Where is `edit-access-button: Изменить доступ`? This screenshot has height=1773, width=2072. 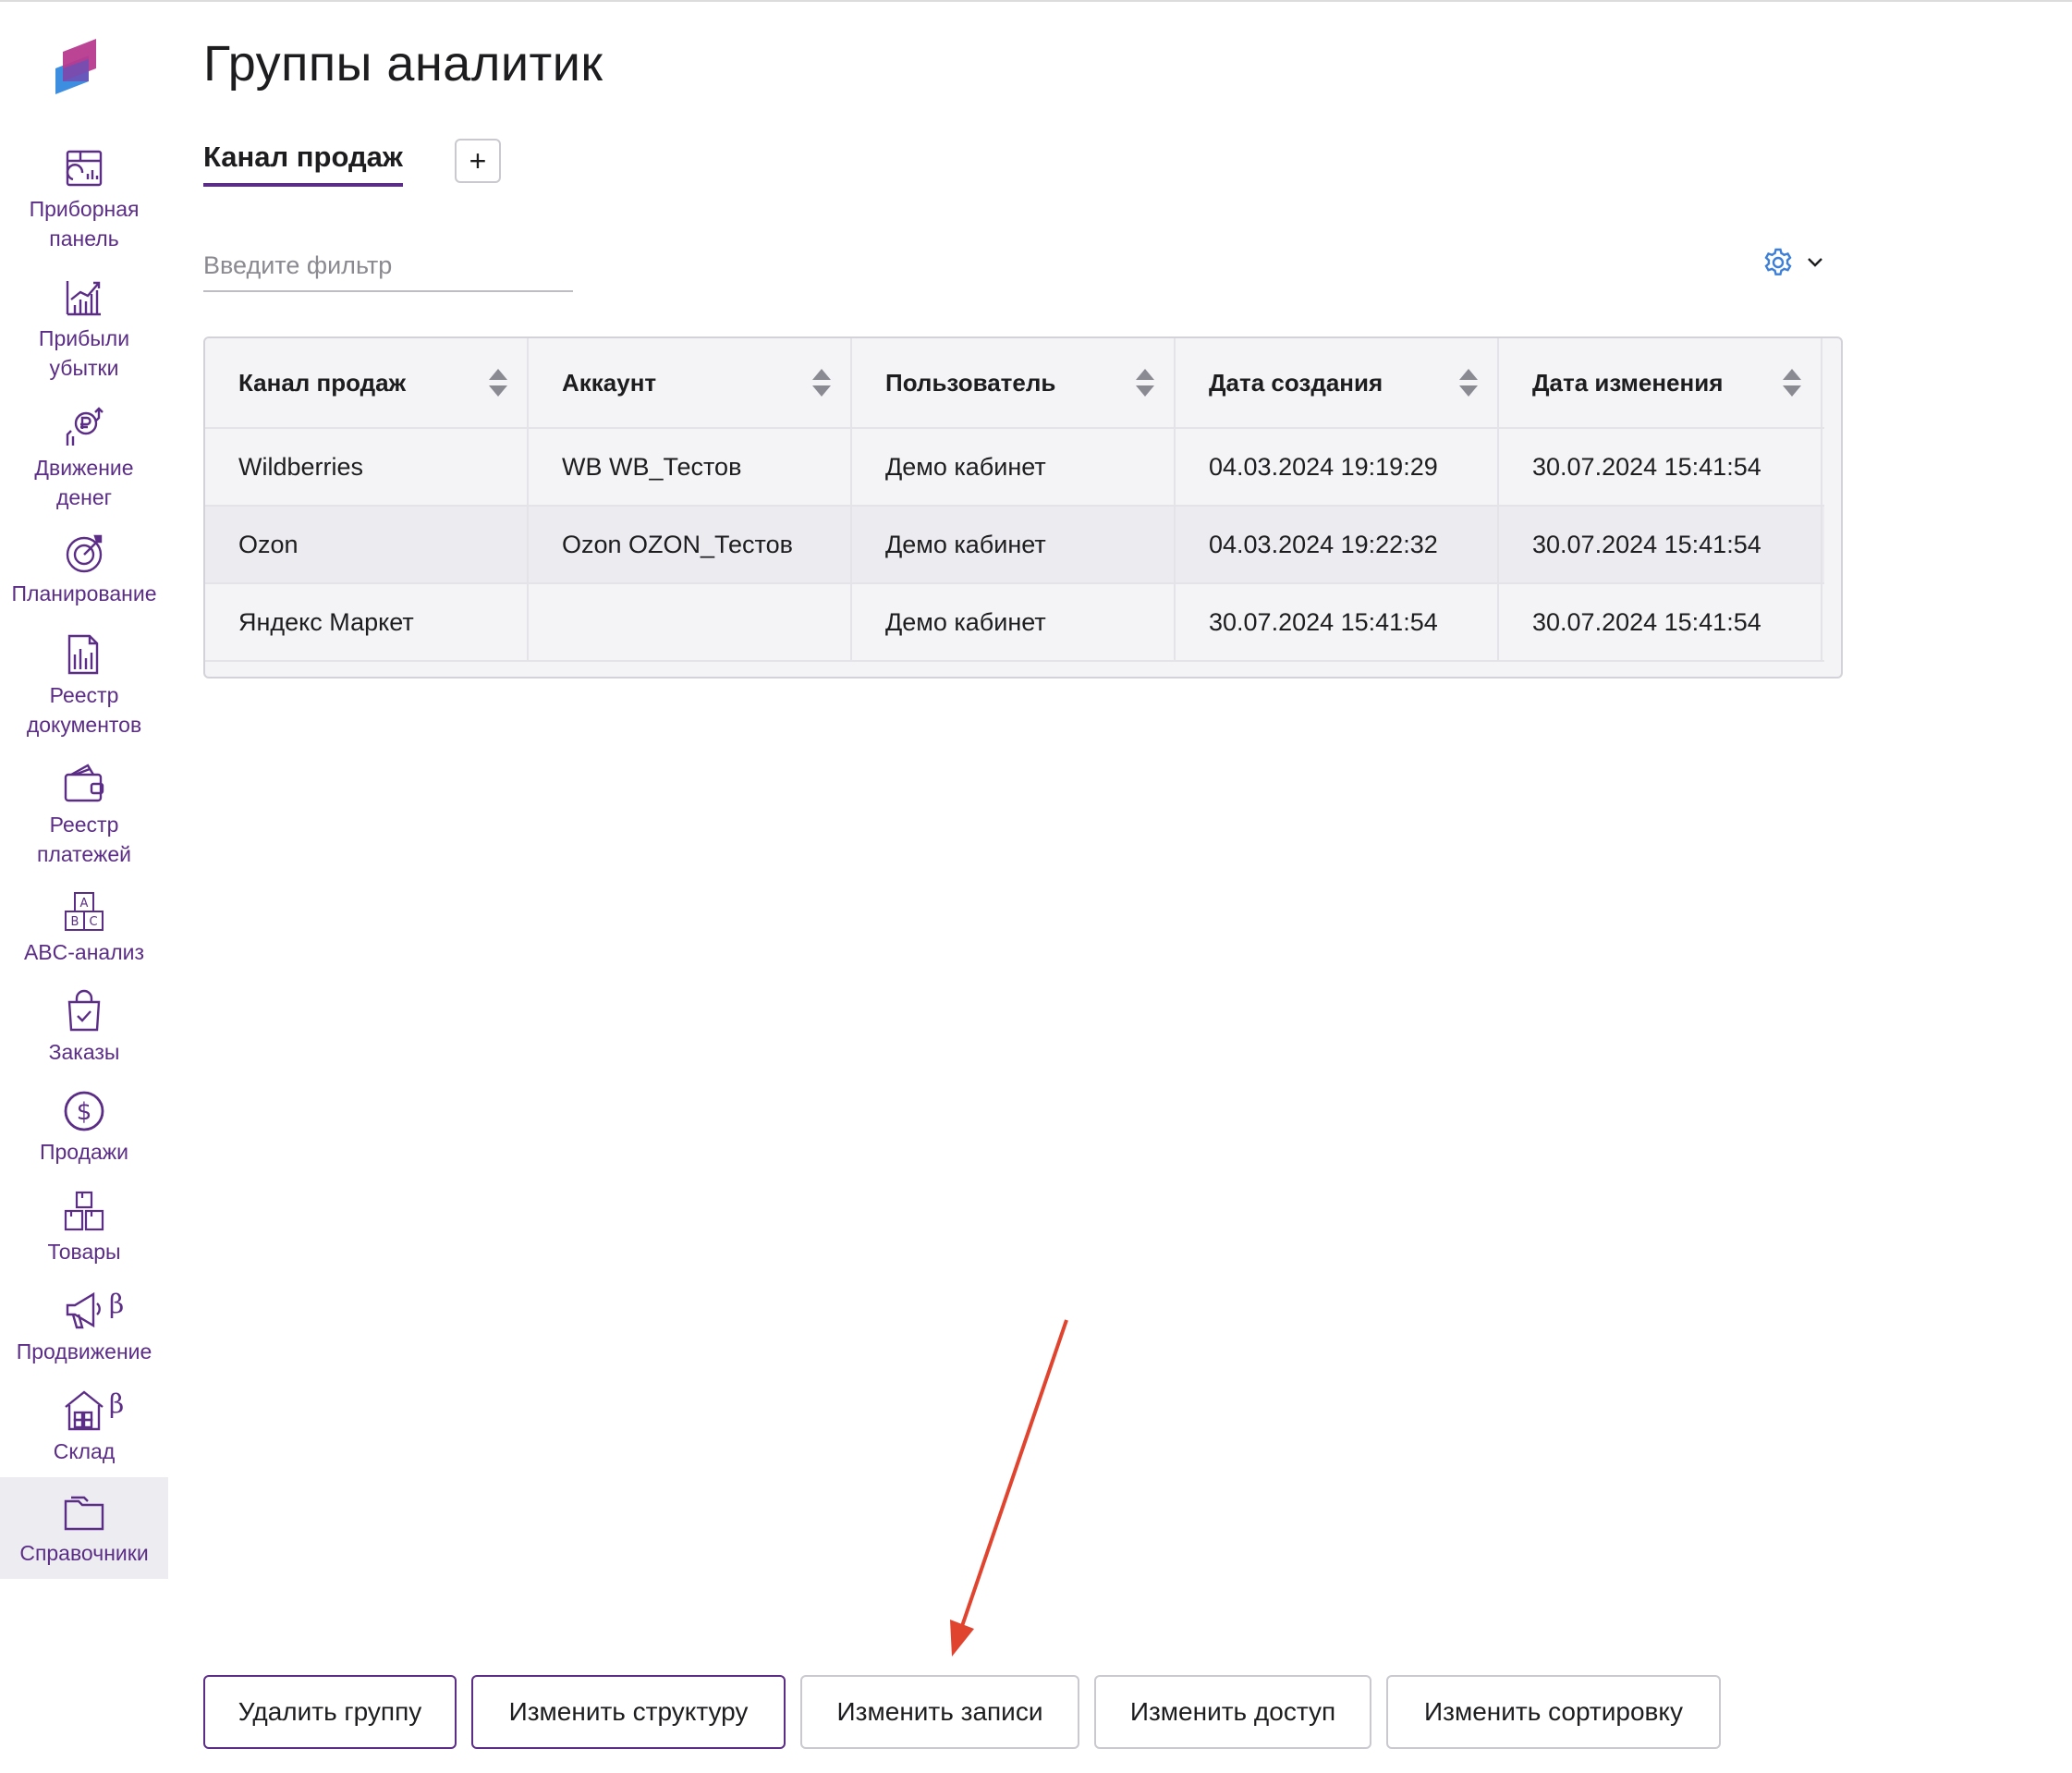
edit-access-button: Изменить доступ is located at coordinates (1232, 1712).